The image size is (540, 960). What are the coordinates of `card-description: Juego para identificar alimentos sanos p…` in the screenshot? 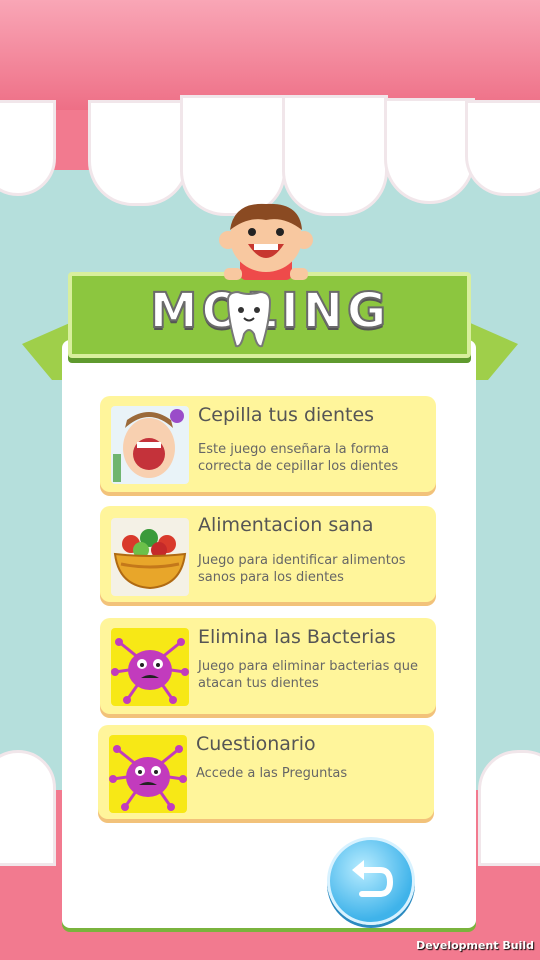 It's located at (302, 569).